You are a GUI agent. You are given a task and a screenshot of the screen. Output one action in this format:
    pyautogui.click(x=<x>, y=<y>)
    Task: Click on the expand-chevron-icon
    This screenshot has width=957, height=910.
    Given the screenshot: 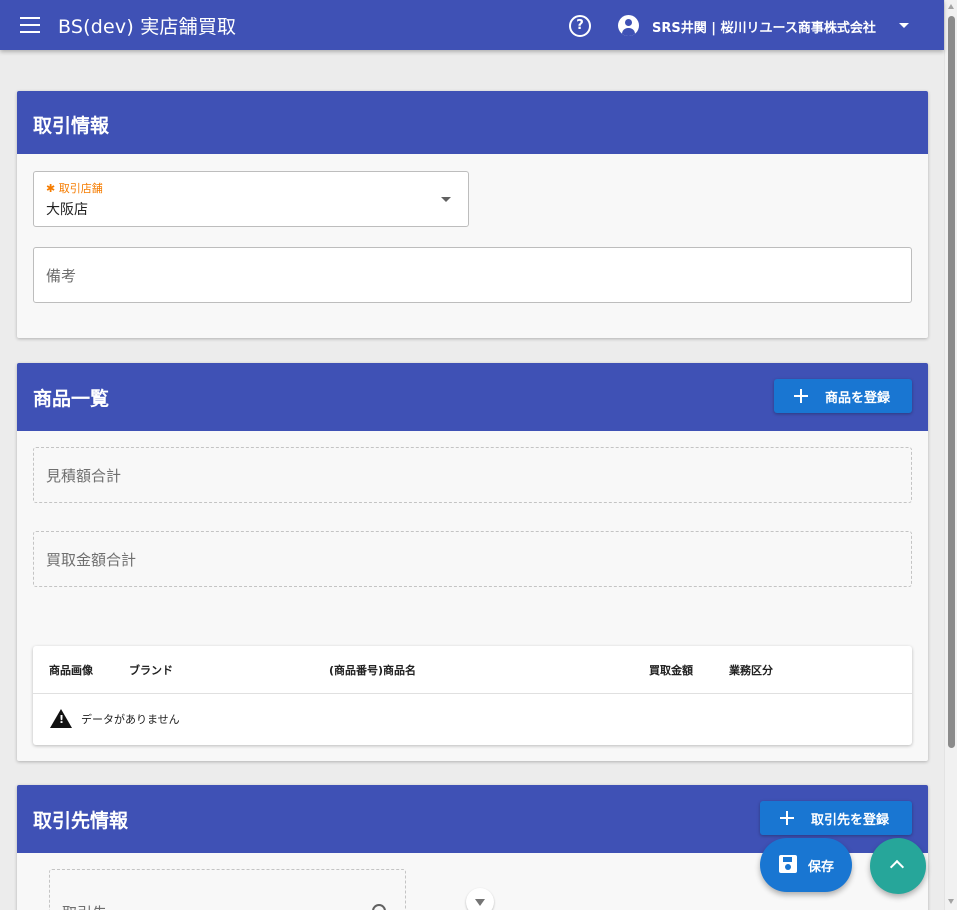 What is the action you would take?
    pyautogui.click(x=480, y=899)
    